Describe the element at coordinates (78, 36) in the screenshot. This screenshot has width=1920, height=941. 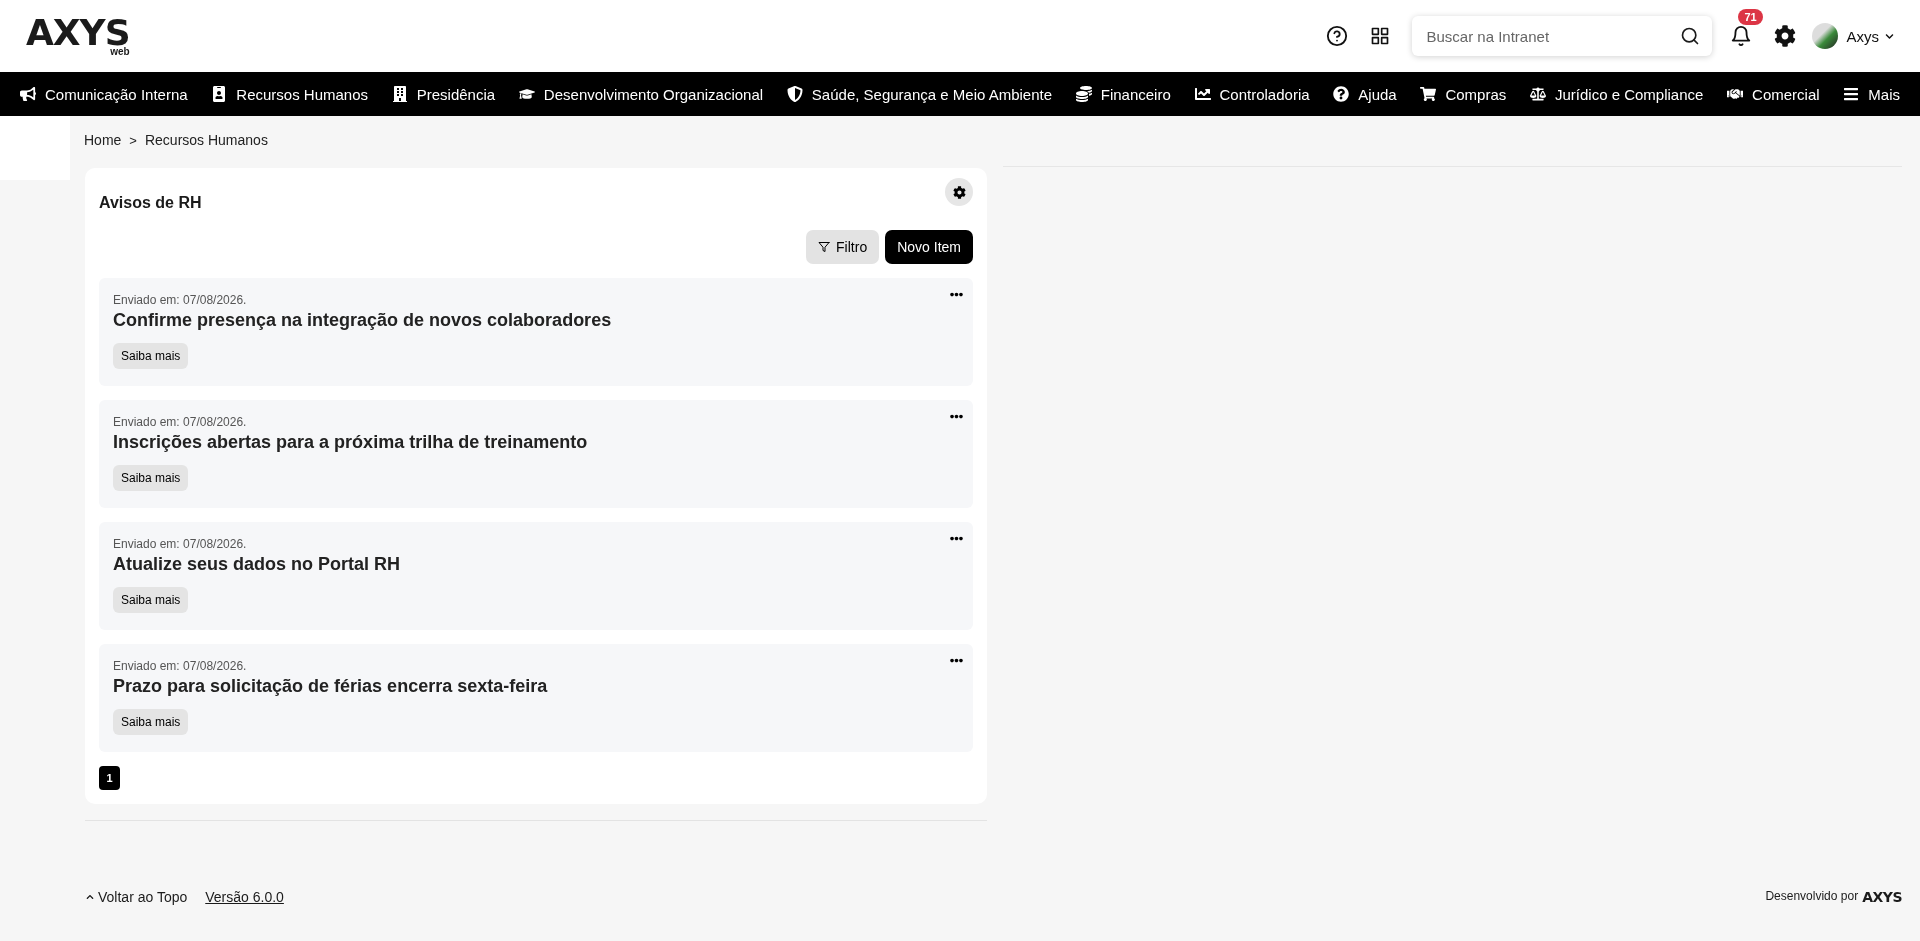
I see `logo: AXYSweb` at that location.